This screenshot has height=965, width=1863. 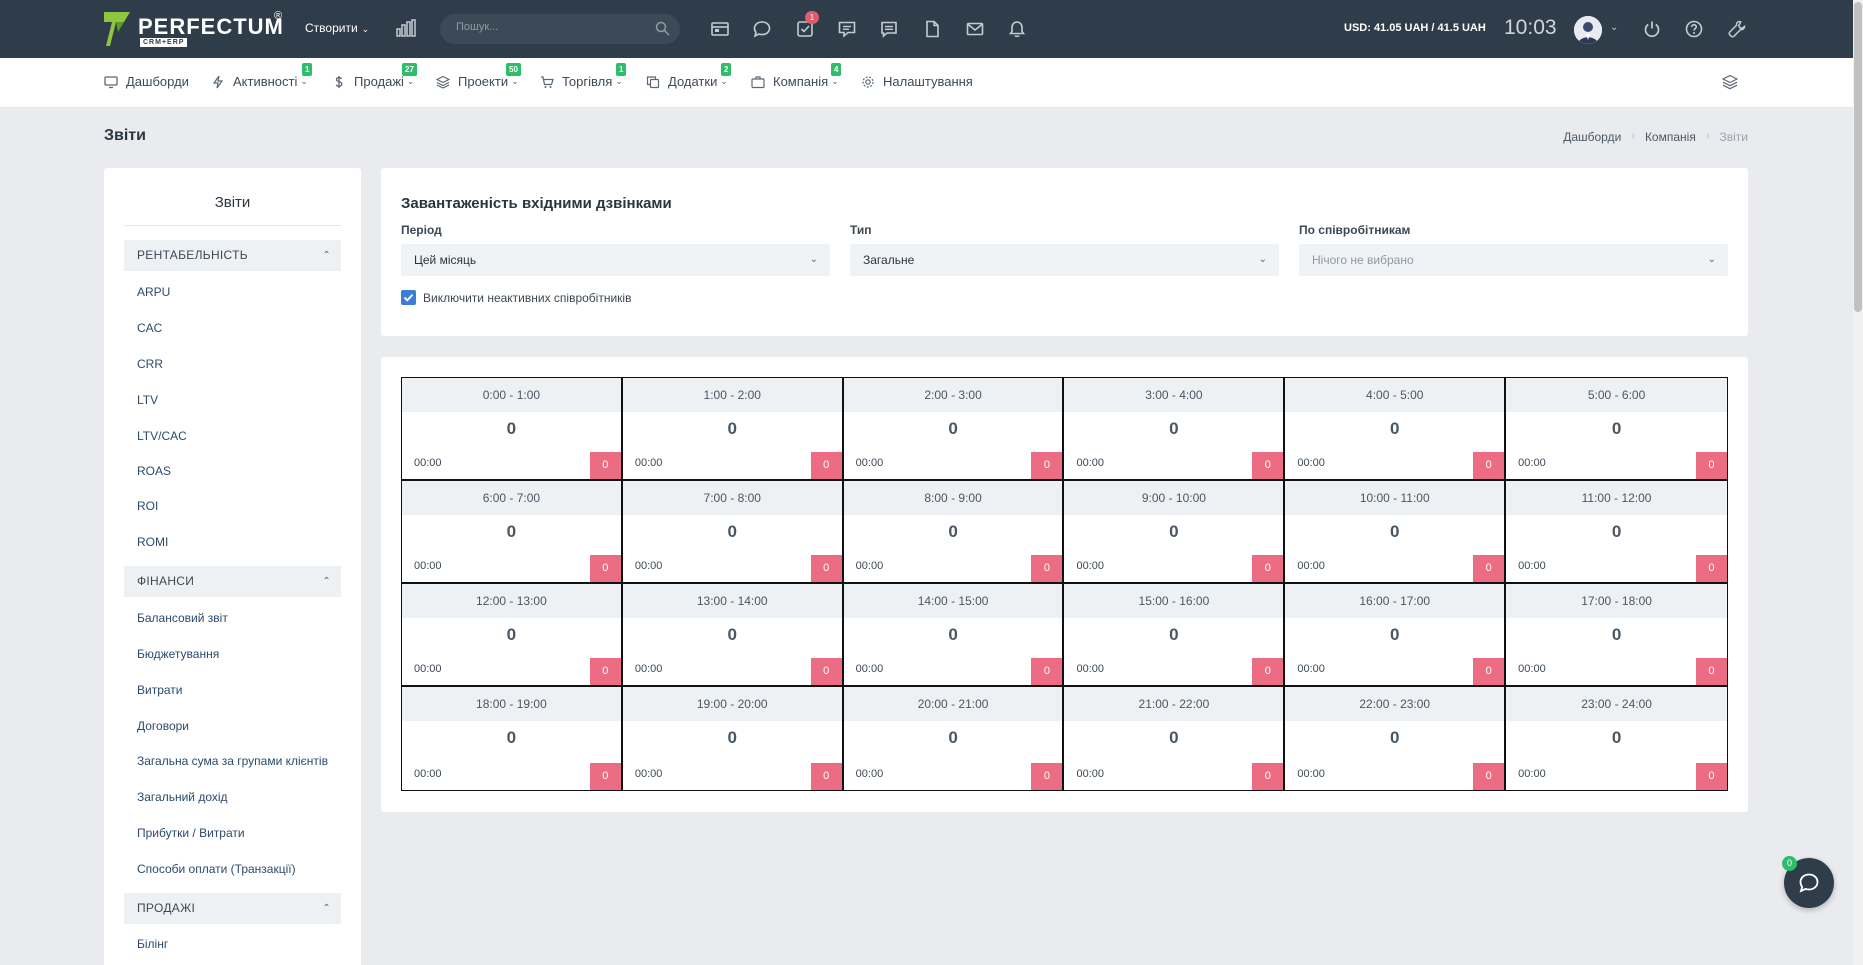 What do you see at coordinates (160, 690) in the screenshot?
I see `report-link: Витрати` at bounding box center [160, 690].